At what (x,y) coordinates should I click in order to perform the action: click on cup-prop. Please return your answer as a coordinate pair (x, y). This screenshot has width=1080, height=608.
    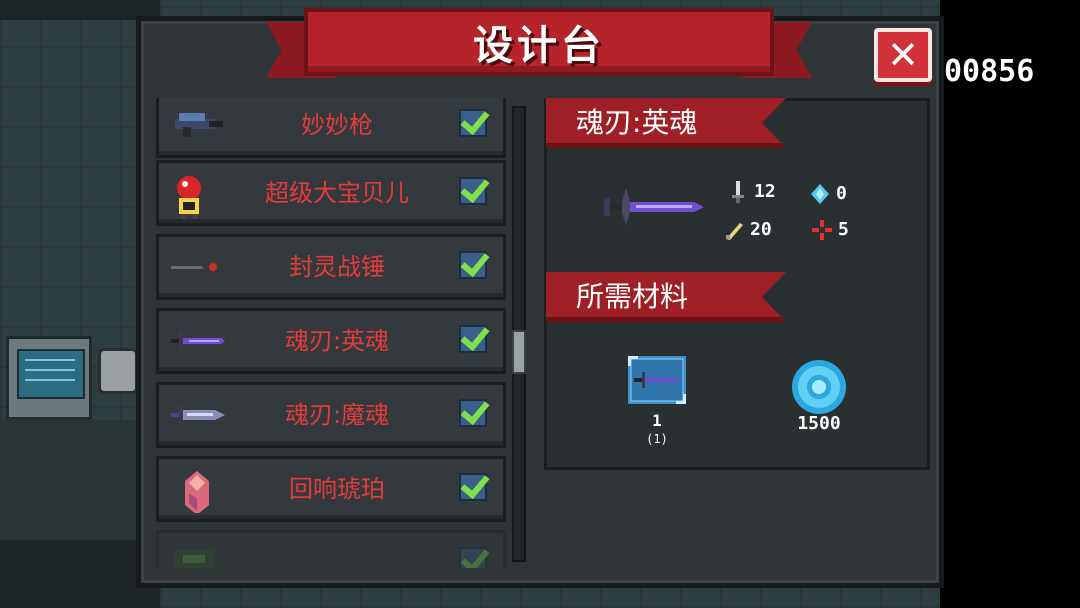
    Looking at the image, I should click on (118, 371).